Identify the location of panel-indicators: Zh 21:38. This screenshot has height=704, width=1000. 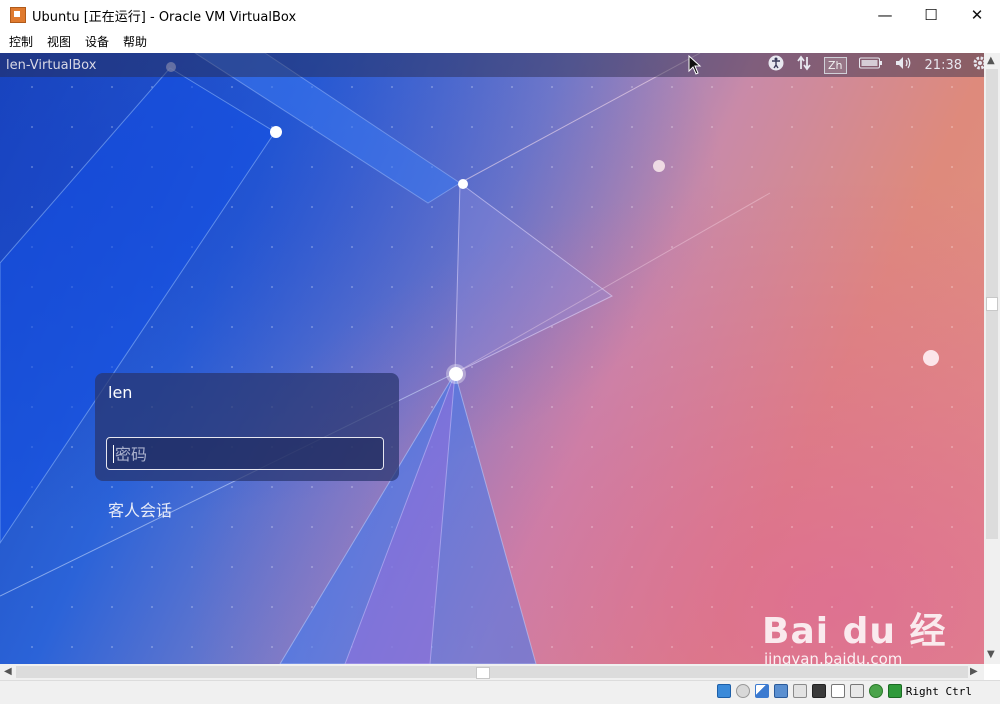
(873, 65).